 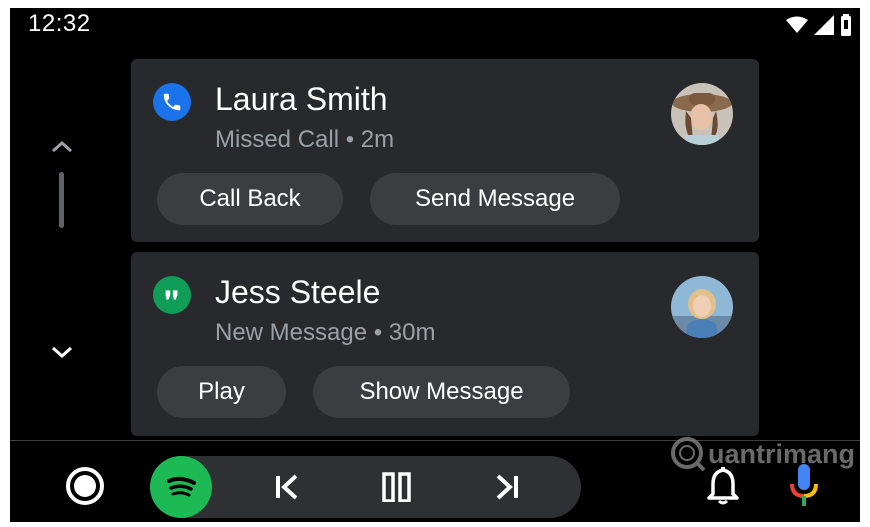 What do you see at coordinates (325, 332) in the screenshot?
I see `notification-subtitle: New Message • 30m` at bounding box center [325, 332].